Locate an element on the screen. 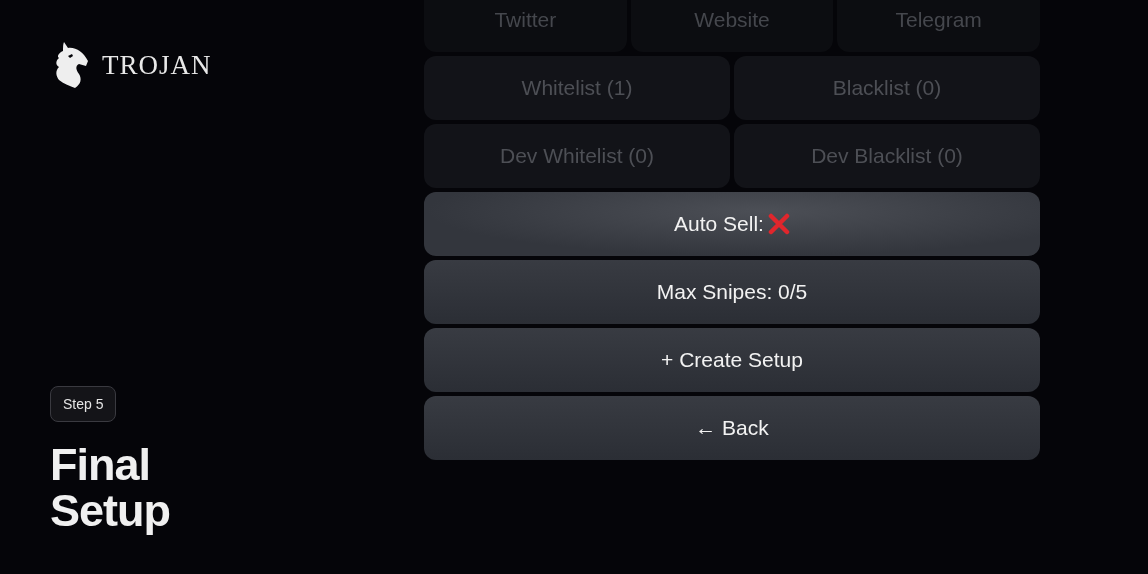 The height and width of the screenshot is (574, 1148). menu-button: Whitelist (1) is located at coordinates (577, 88).